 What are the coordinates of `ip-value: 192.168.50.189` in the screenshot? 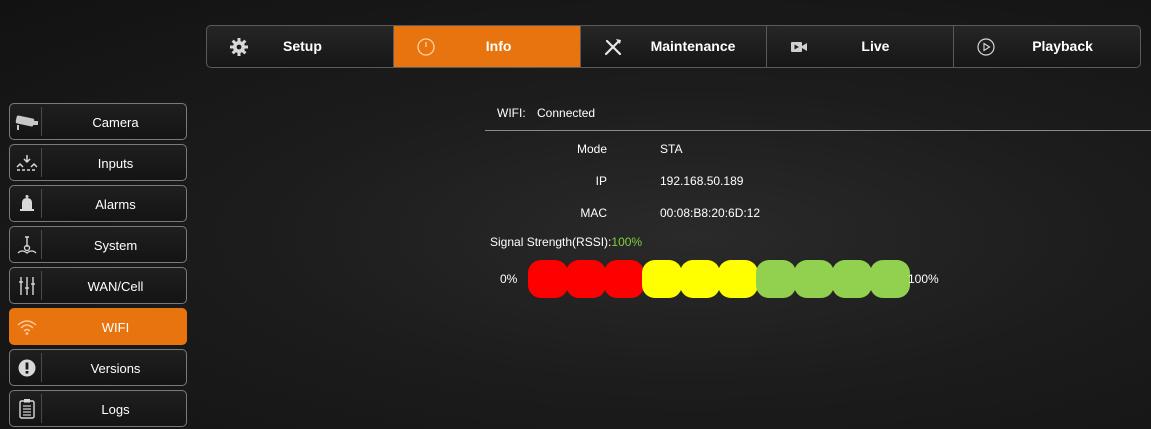 It's located at (702, 181).